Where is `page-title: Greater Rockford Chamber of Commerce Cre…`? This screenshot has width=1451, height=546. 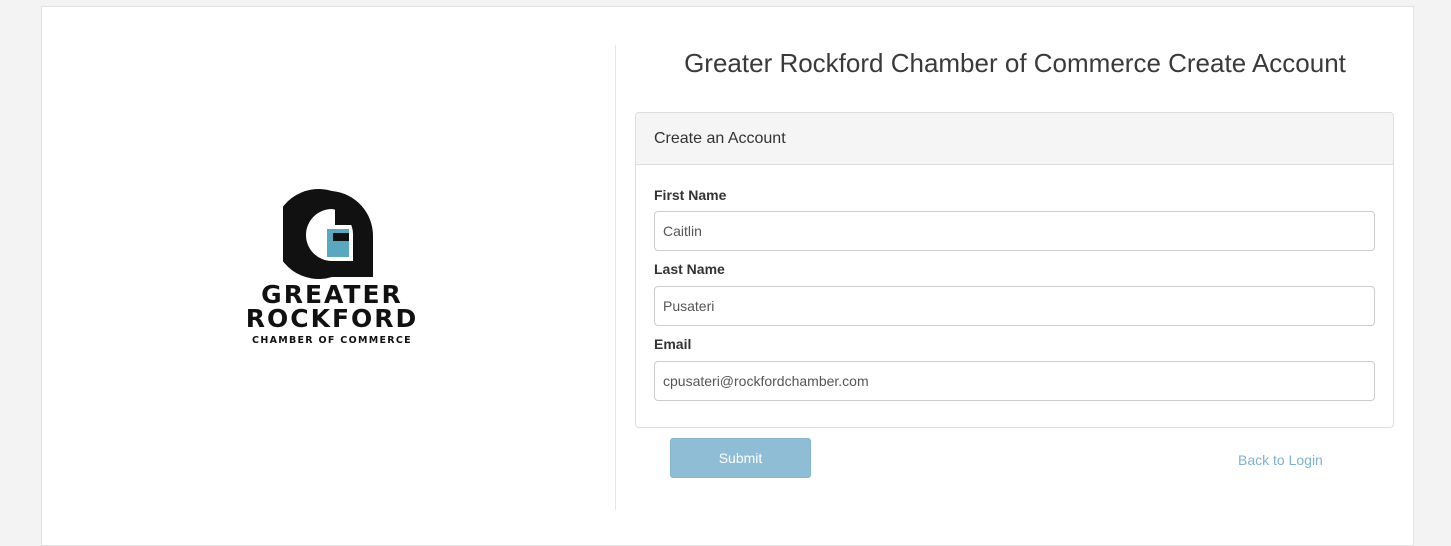 page-title: Greater Rockford Chamber of Commerce Cre… is located at coordinates (1015, 63).